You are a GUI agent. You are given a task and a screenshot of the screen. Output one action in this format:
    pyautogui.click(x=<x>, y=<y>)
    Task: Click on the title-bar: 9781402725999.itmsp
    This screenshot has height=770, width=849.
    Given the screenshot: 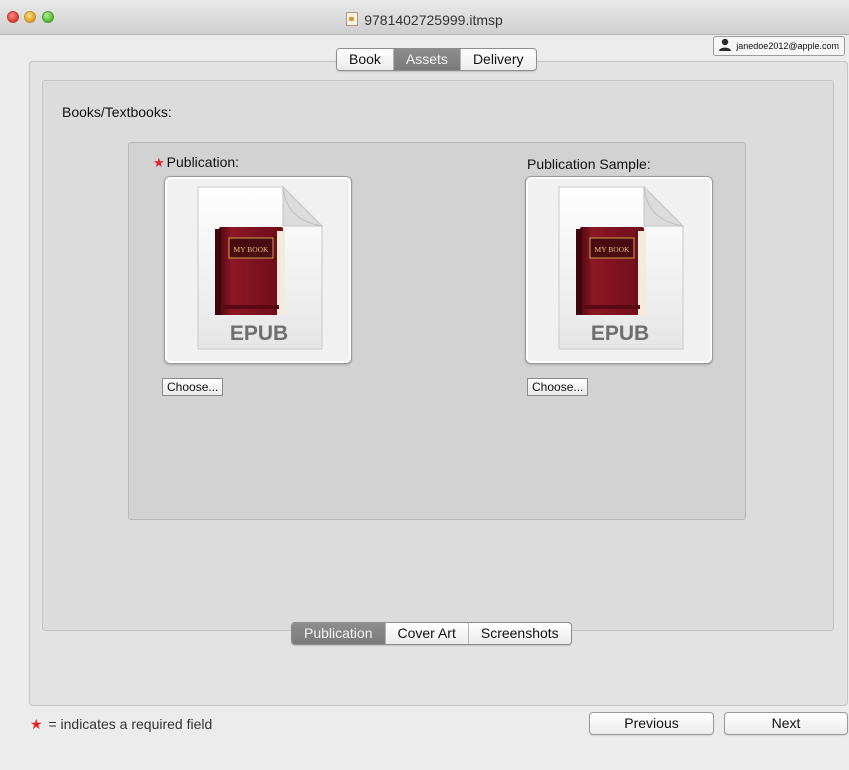 What is the action you would take?
    pyautogui.click(x=424, y=17)
    